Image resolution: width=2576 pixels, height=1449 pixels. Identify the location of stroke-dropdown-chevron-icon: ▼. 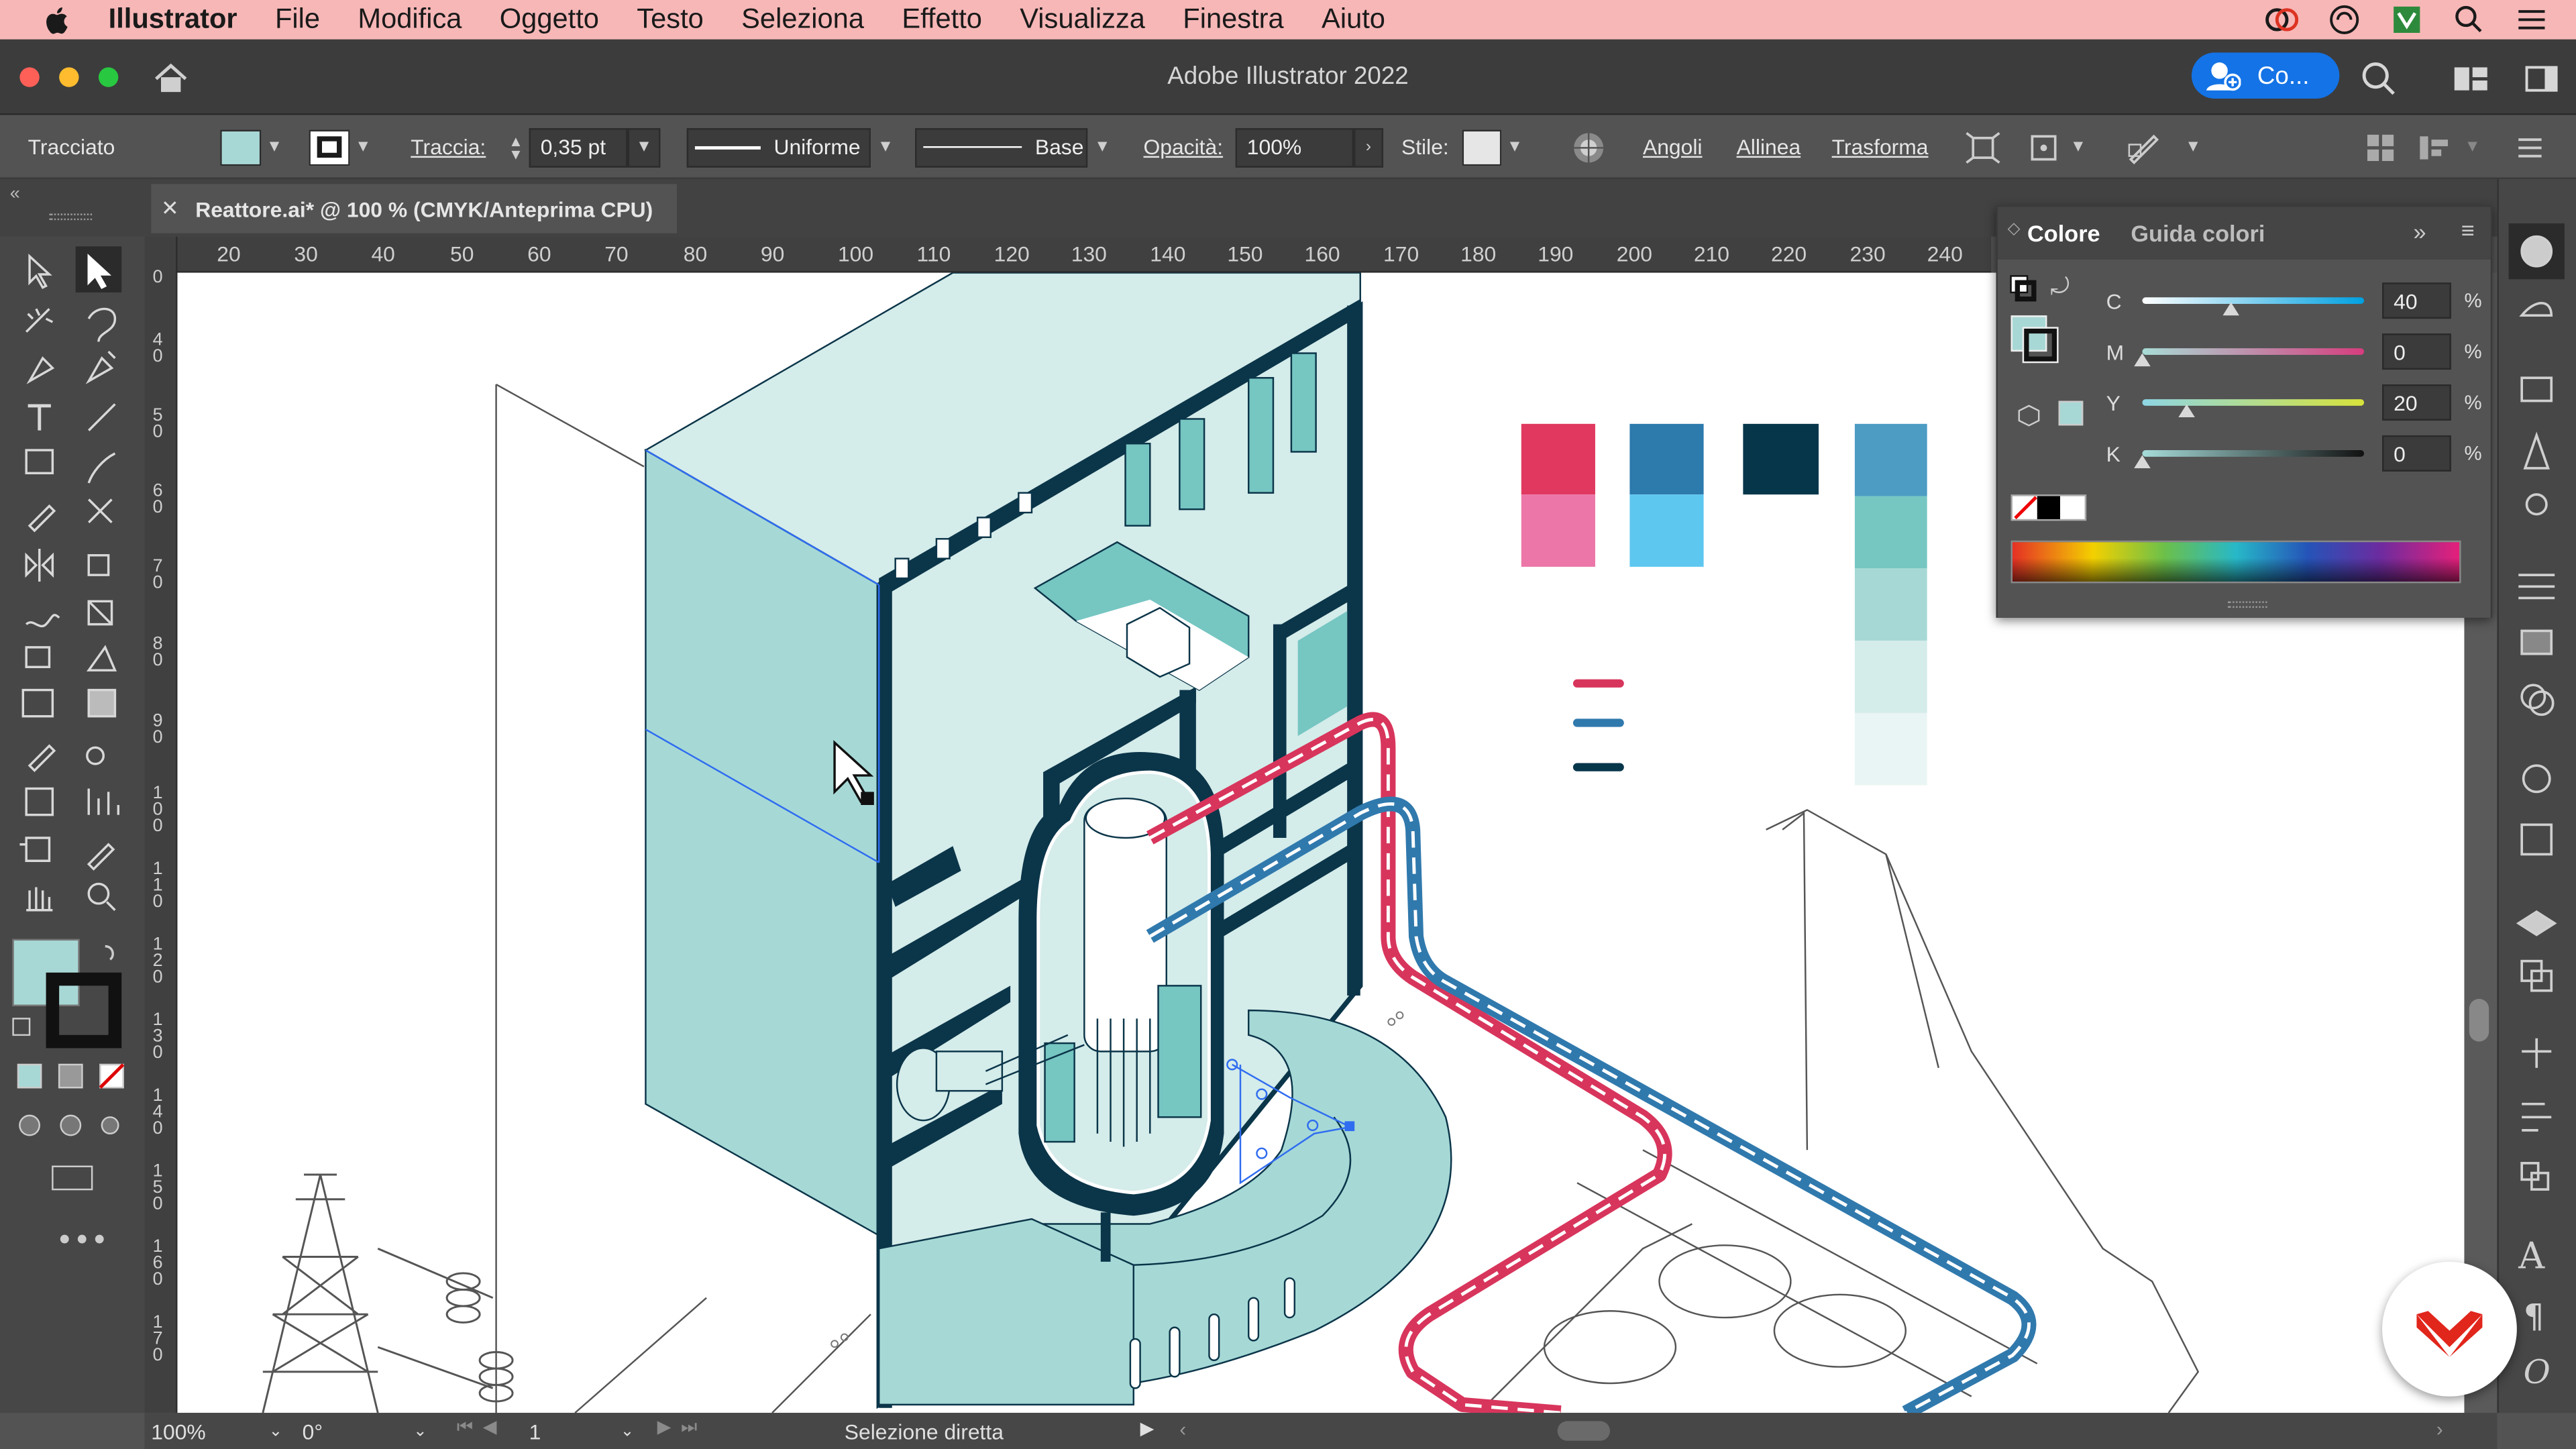
(363, 147).